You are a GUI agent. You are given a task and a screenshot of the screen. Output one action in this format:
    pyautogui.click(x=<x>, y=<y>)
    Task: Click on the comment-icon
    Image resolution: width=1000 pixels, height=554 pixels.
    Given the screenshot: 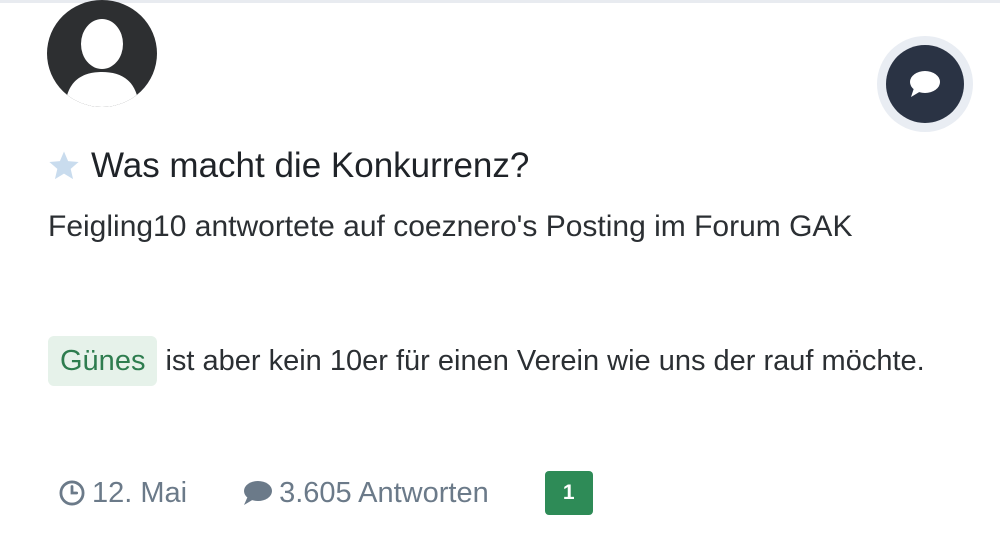 What is the action you would take?
    pyautogui.click(x=258, y=493)
    